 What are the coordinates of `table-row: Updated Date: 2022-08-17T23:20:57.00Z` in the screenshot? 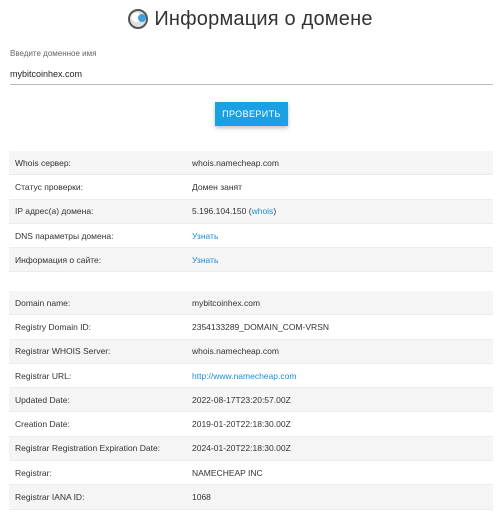 It's located at (251, 400).